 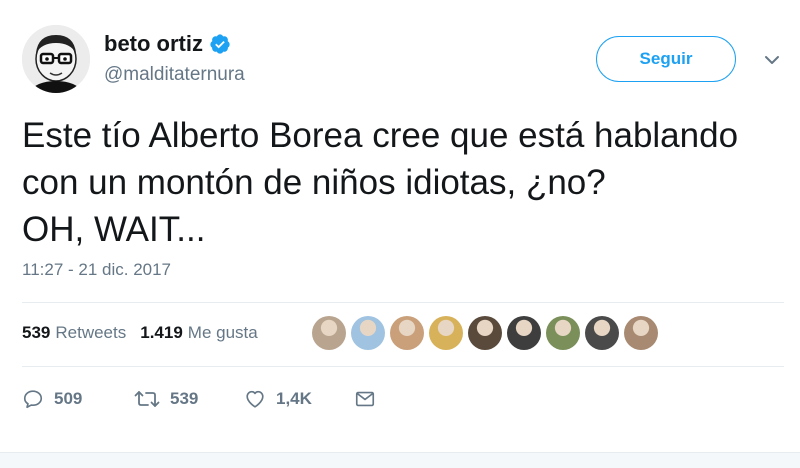 What do you see at coordinates (36, 332) in the screenshot?
I see `retweets-count: 539` at bounding box center [36, 332].